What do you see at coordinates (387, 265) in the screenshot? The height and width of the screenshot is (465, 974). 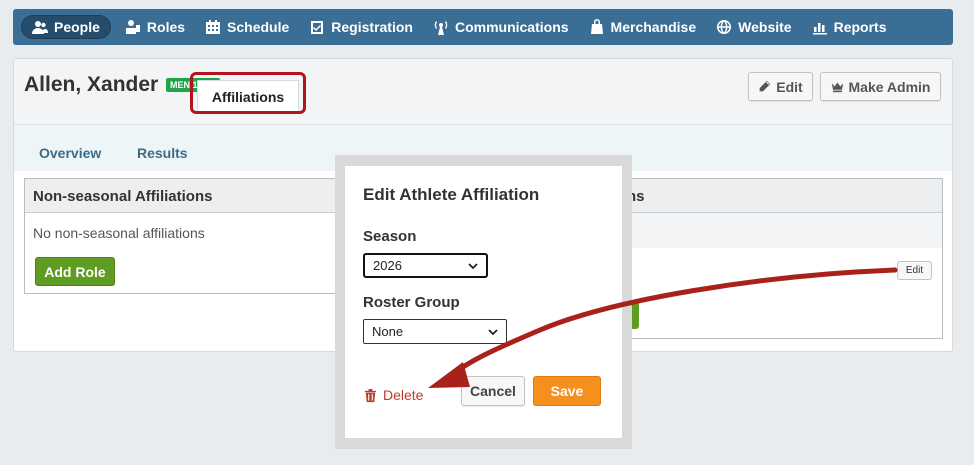 I see `season-value: 2026` at bounding box center [387, 265].